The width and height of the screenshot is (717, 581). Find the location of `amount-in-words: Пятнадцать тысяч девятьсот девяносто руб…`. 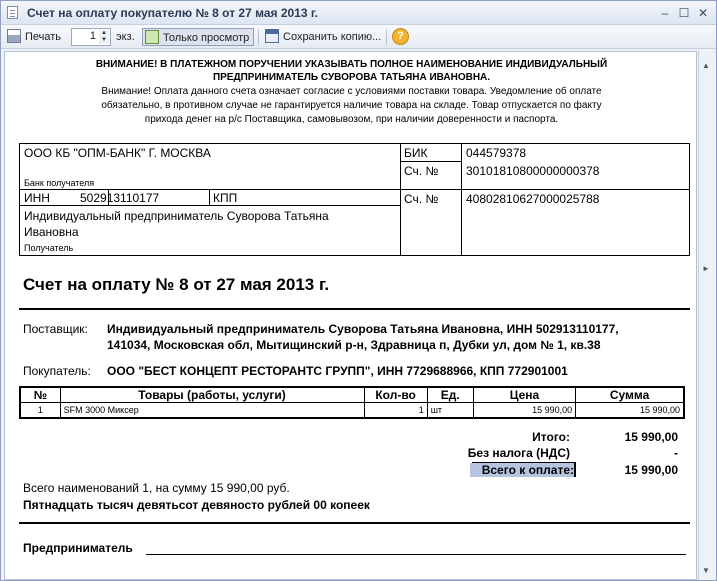

amount-in-words: Пятнадцать тысяч девятьсот девяносто руб… is located at coordinates (196, 505).